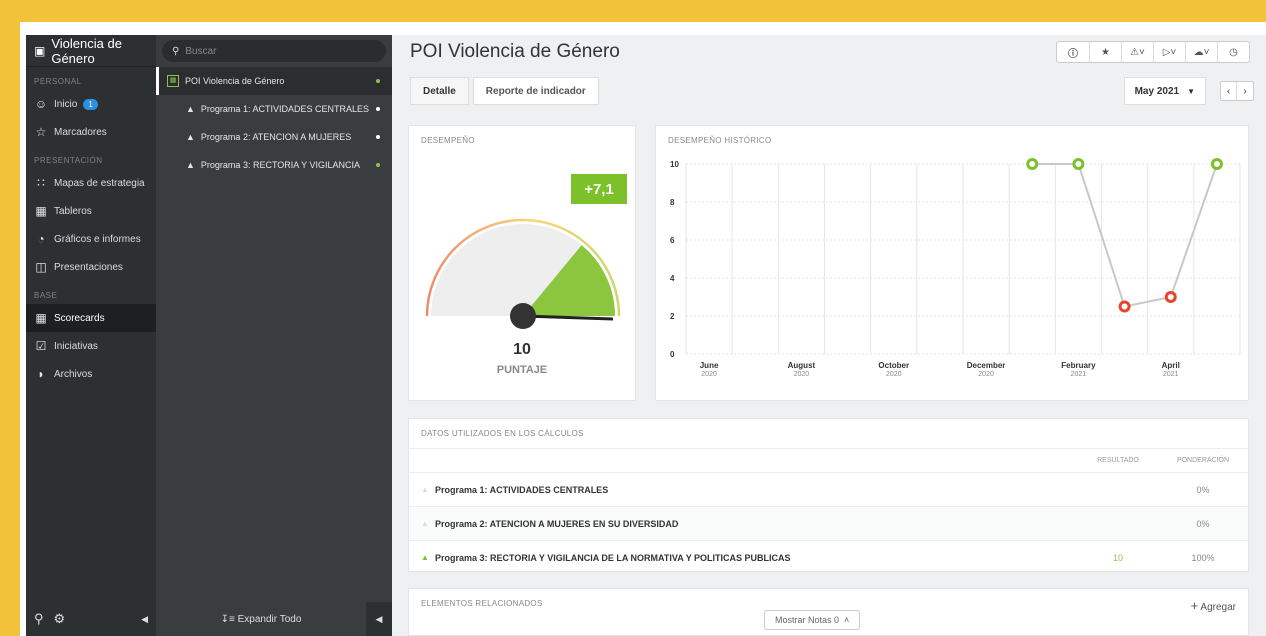  What do you see at coordinates (261, 619) in the screenshot?
I see `expand-all-button: ↧≡ Expandir Todo` at bounding box center [261, 619].